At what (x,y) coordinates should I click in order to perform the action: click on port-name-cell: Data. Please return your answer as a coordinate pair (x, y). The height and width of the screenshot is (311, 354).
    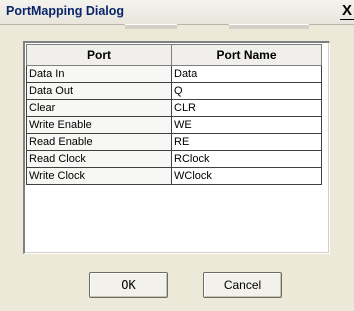
    Looking at the image, I should click on (246, 74).